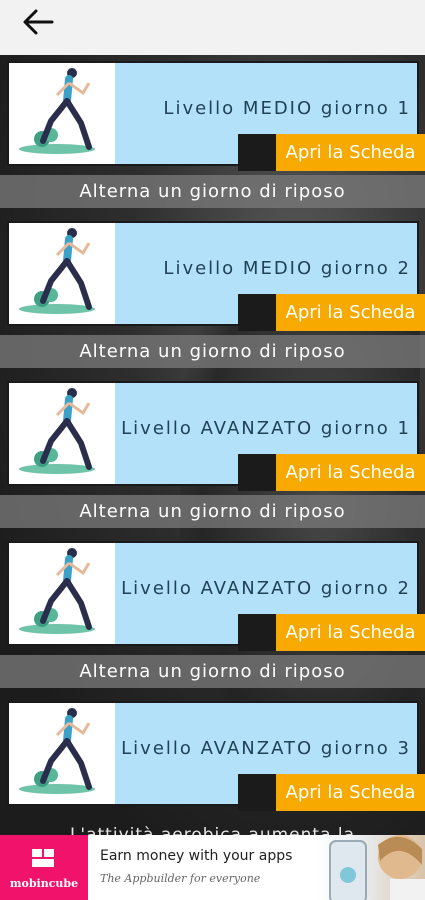  Describe the element at coordinates (180, 878) in the screenshot. I see `ad-tagline: The Appbuilder for everyone` at that location.